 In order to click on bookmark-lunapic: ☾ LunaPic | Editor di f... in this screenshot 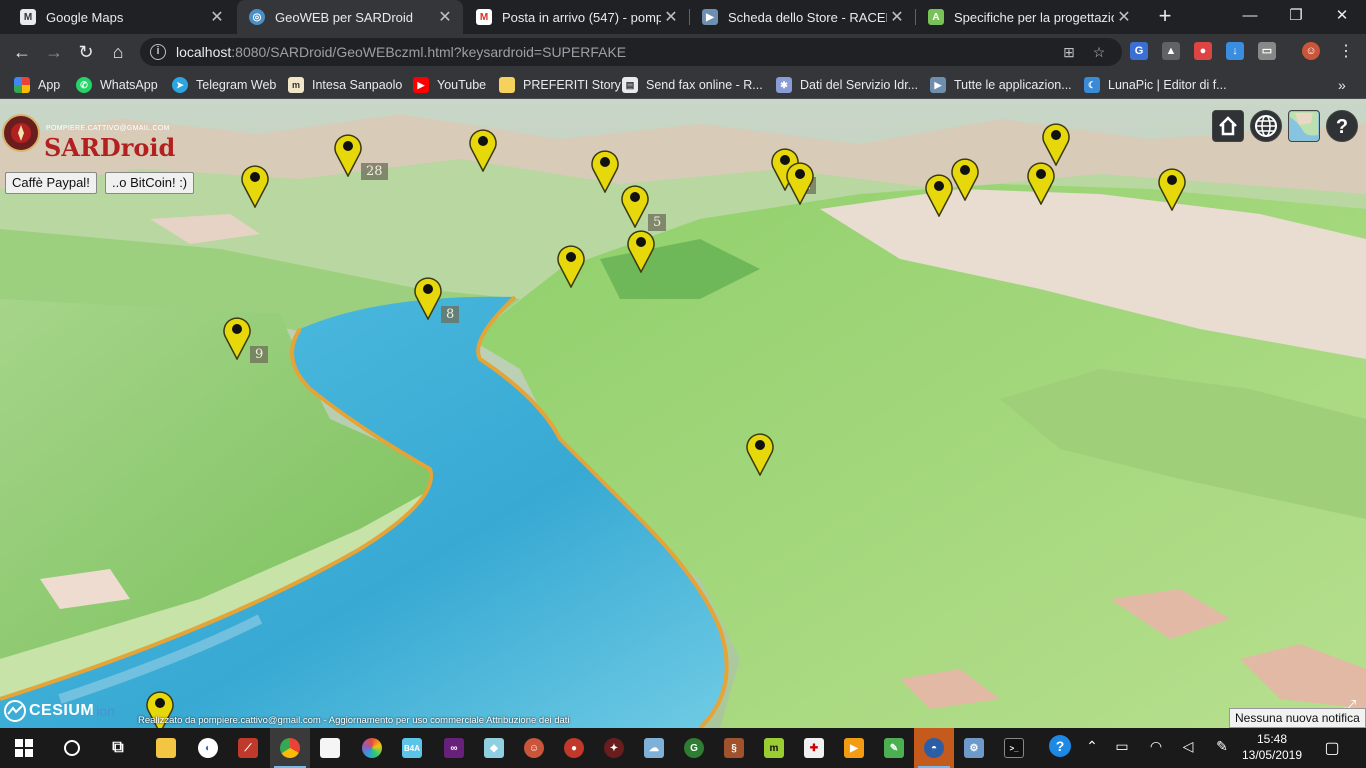, I will do `click(1155, 85)`.